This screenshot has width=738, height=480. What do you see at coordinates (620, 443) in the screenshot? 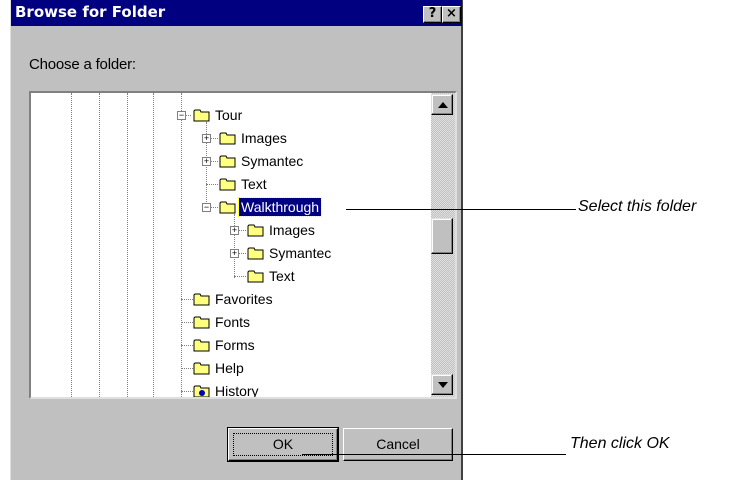
I see `callout-click-ok: Then click OK` at bounding box center [620, 443].